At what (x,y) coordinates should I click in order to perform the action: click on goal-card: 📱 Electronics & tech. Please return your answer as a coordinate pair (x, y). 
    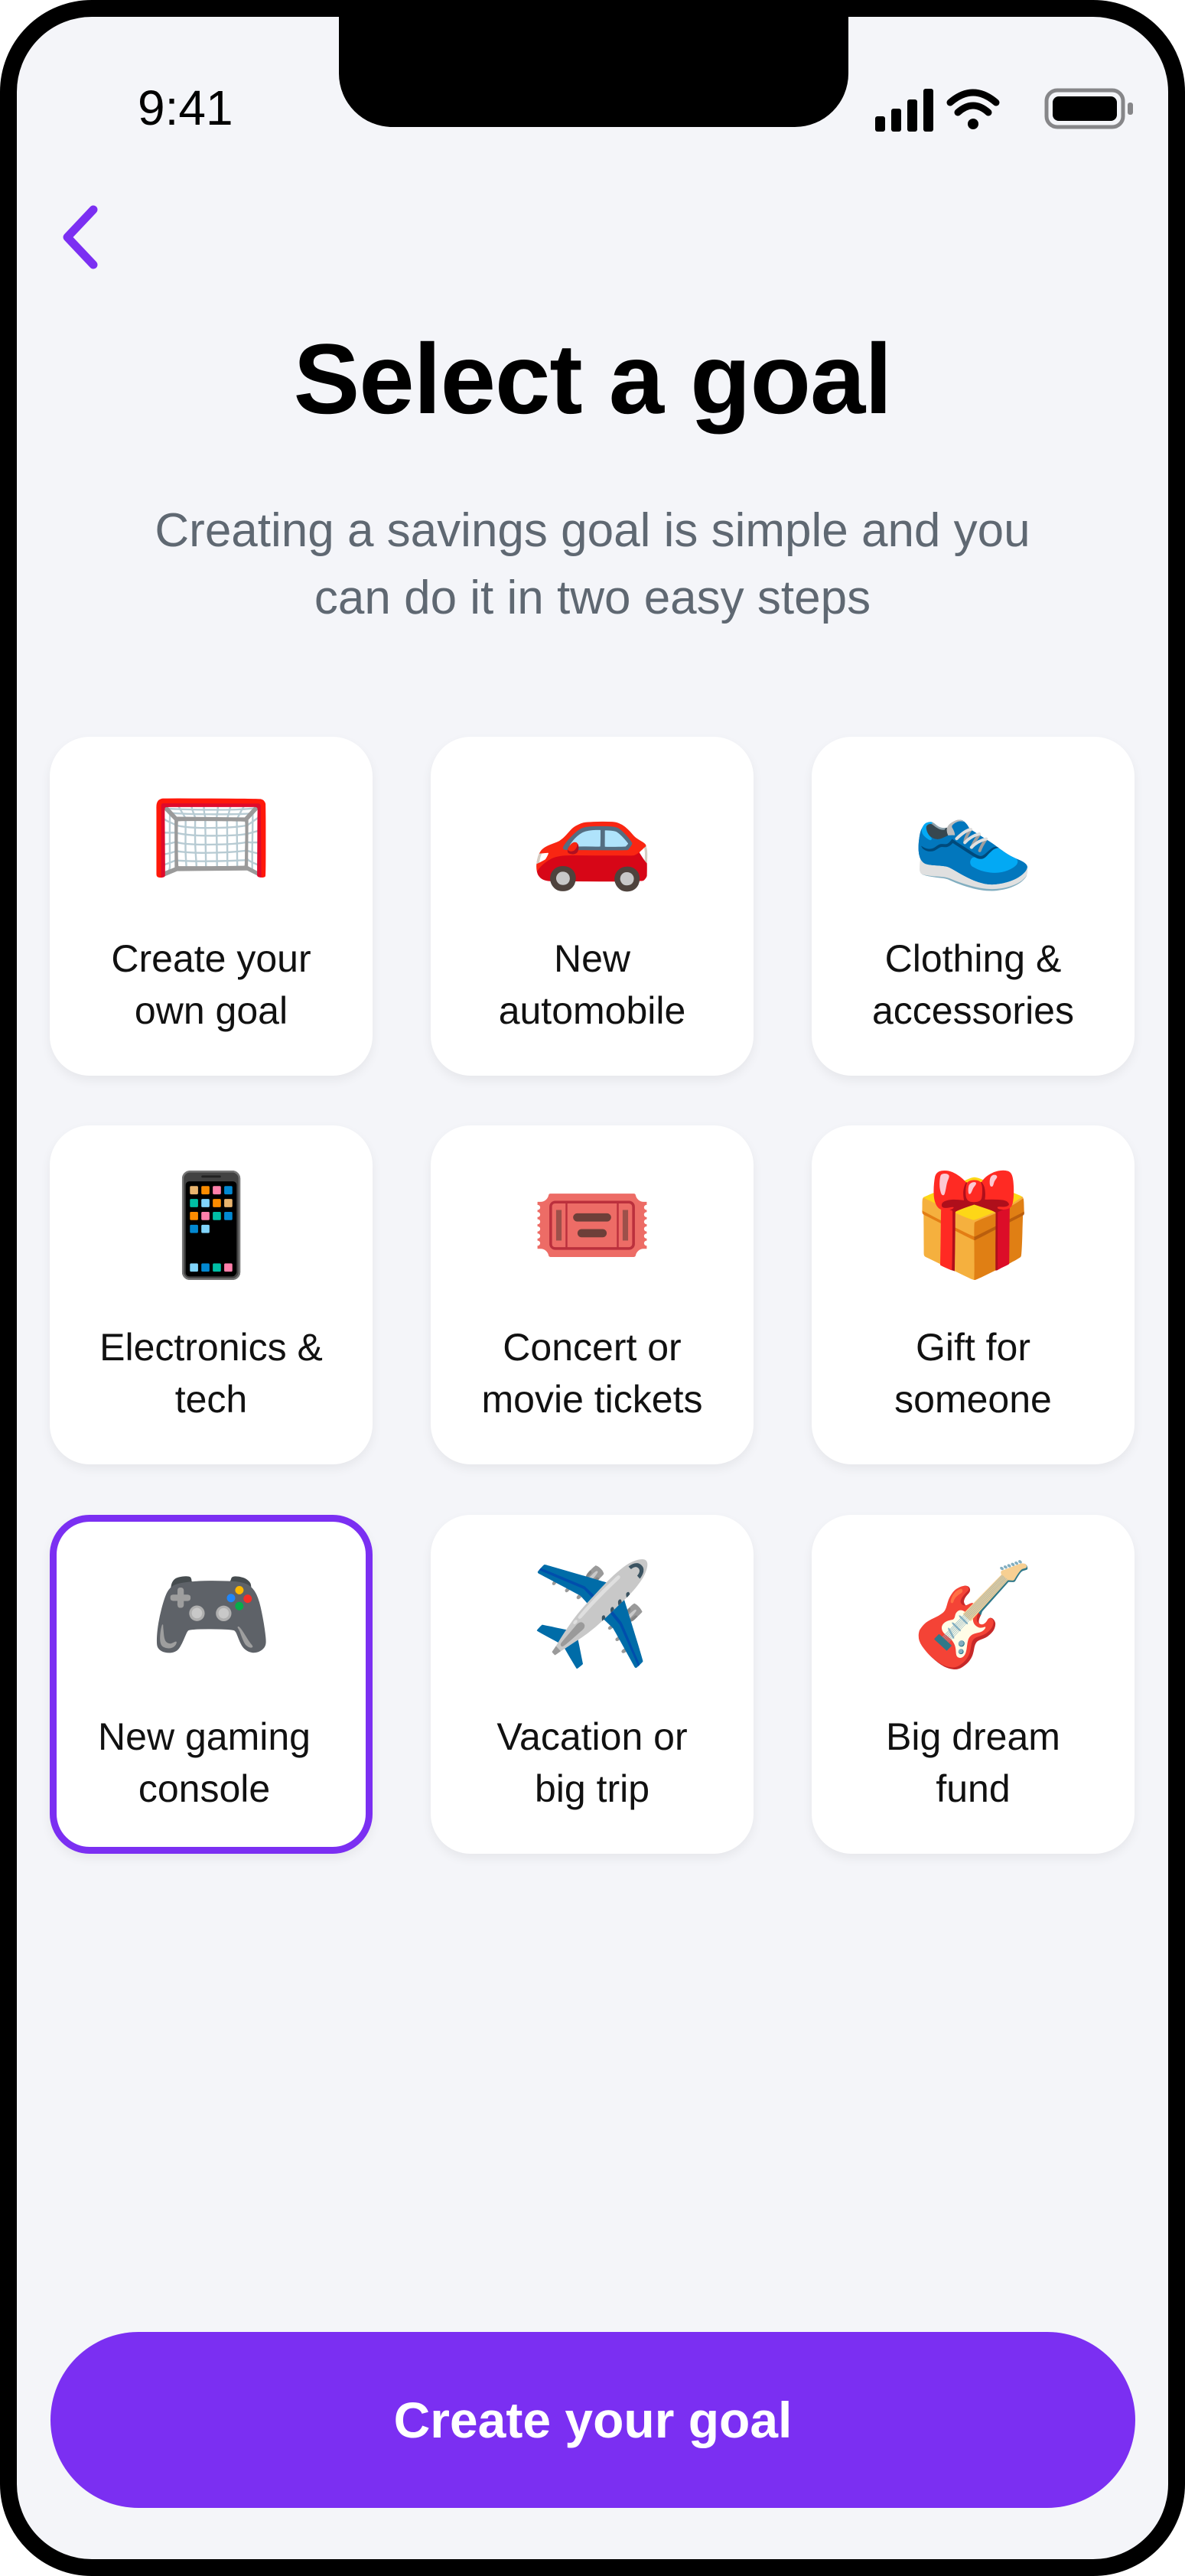
    Looking at the image, I should click on (211, 1294).